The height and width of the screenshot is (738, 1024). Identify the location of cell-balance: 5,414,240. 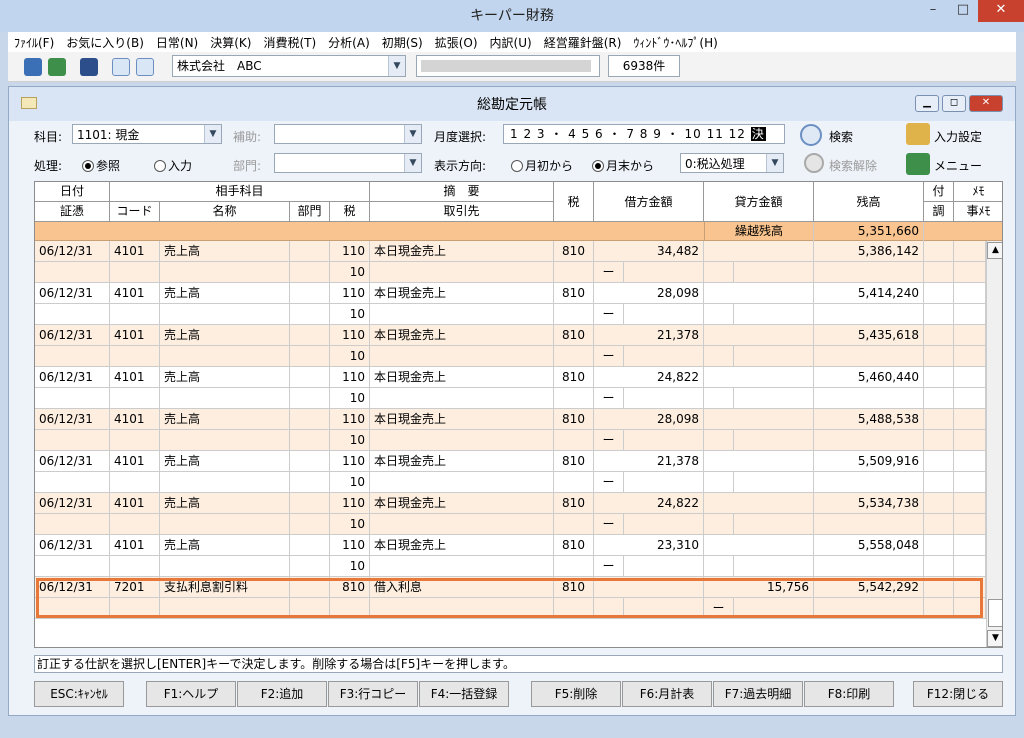
(869, 293).